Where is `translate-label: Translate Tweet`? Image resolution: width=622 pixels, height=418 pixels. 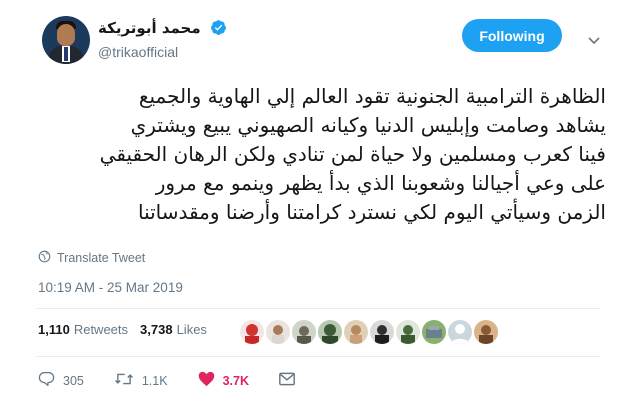 translate-label: Translate Tweet is located at coordinates (101, 258).